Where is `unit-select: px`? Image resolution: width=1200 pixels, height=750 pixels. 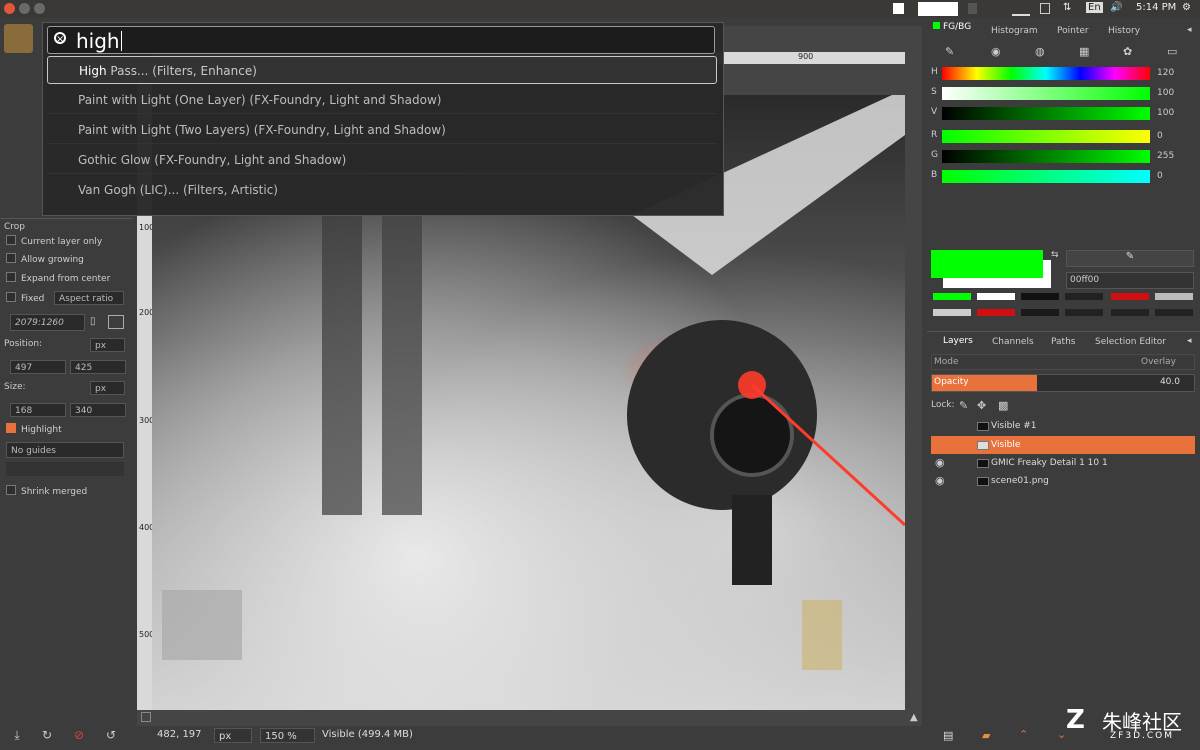 unit-select: px is located at coordinates (233, 735).